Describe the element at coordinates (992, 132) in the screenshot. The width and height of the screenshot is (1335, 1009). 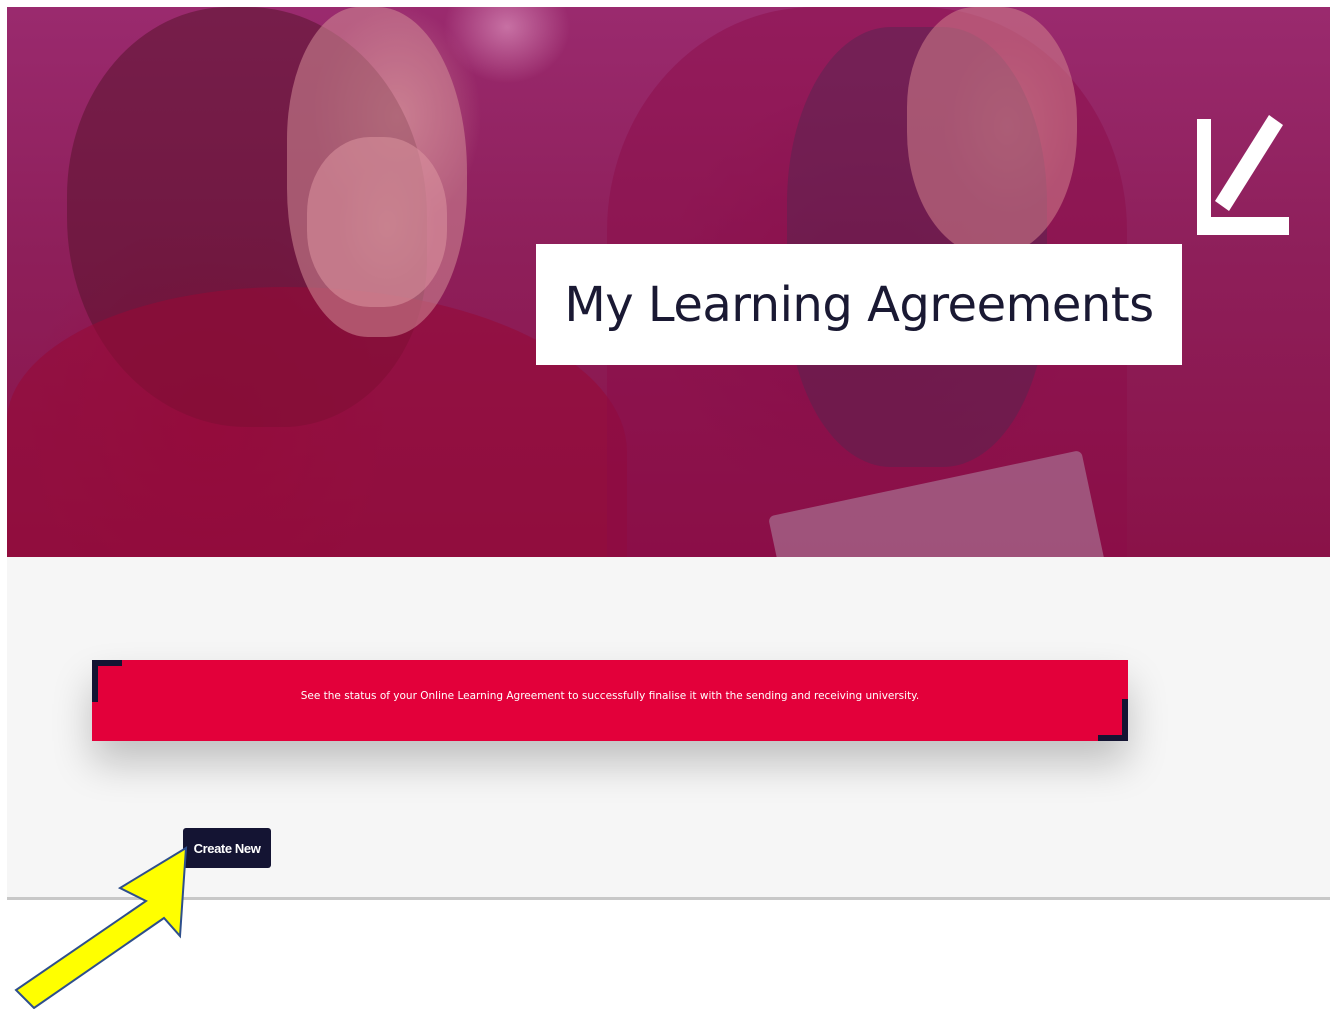
I see `hero-photo-face-right` at that location.